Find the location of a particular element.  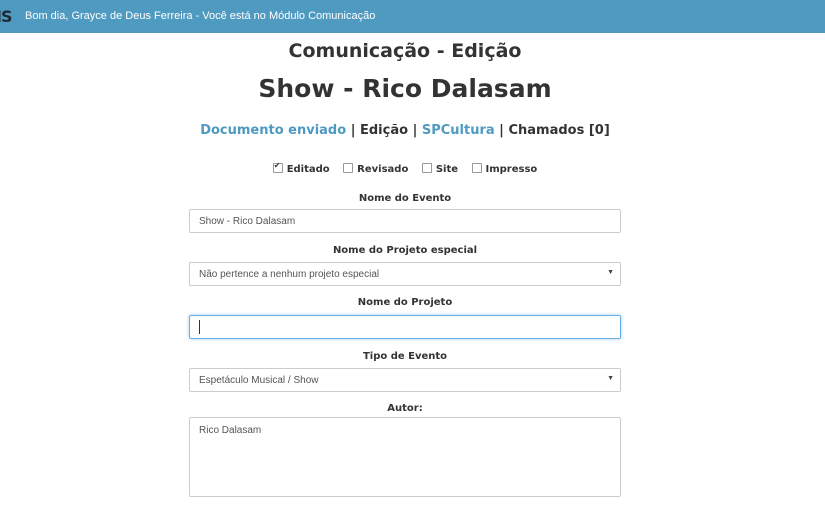

checkbox-label: Impresso is located at coordinates (511, 169).